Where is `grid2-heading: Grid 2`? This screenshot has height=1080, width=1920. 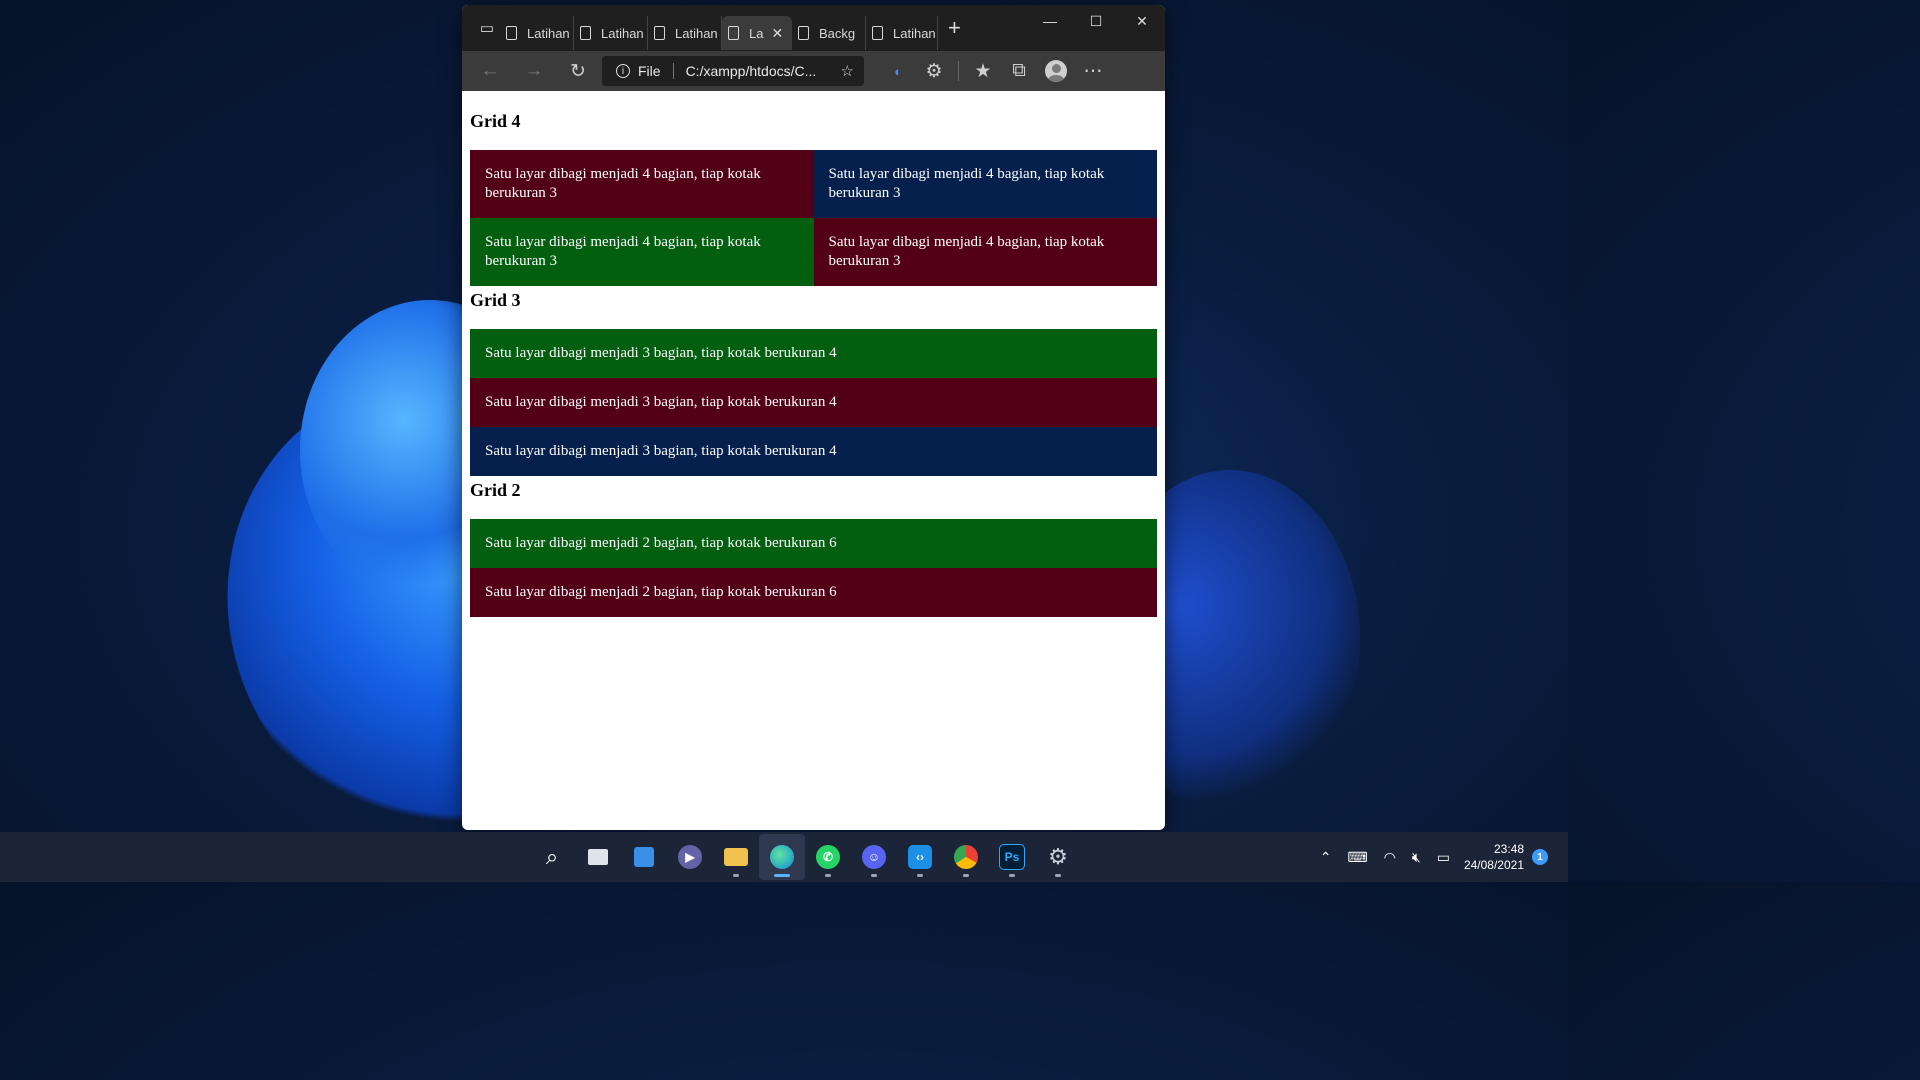 grid2-heading: Grid 2 is located at coordinates (495, 490).